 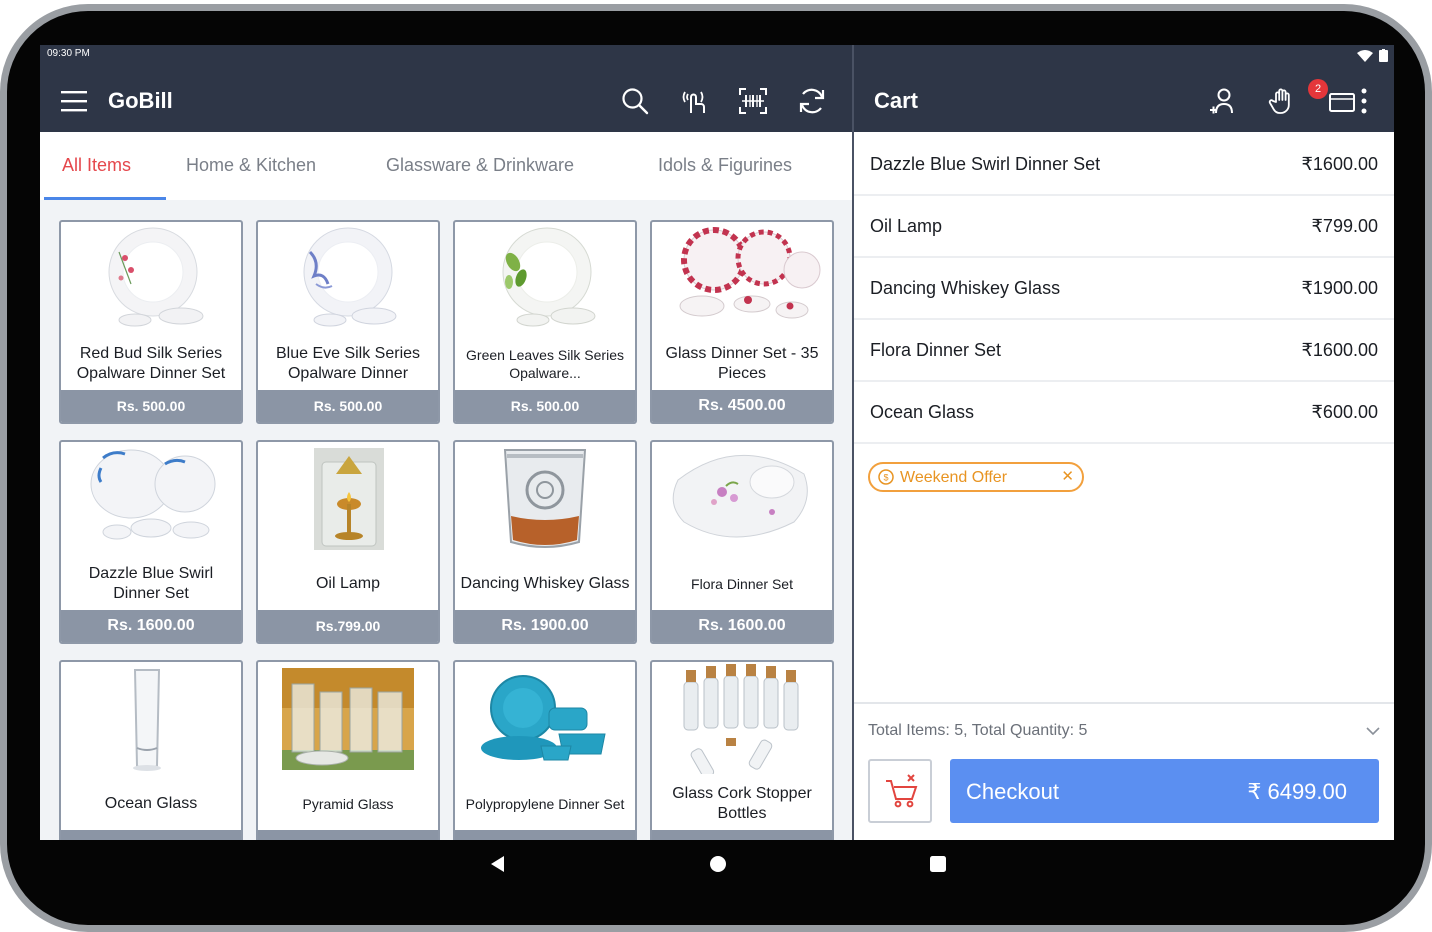 I want to click on summary-divider, so click(x=1124, y=703).